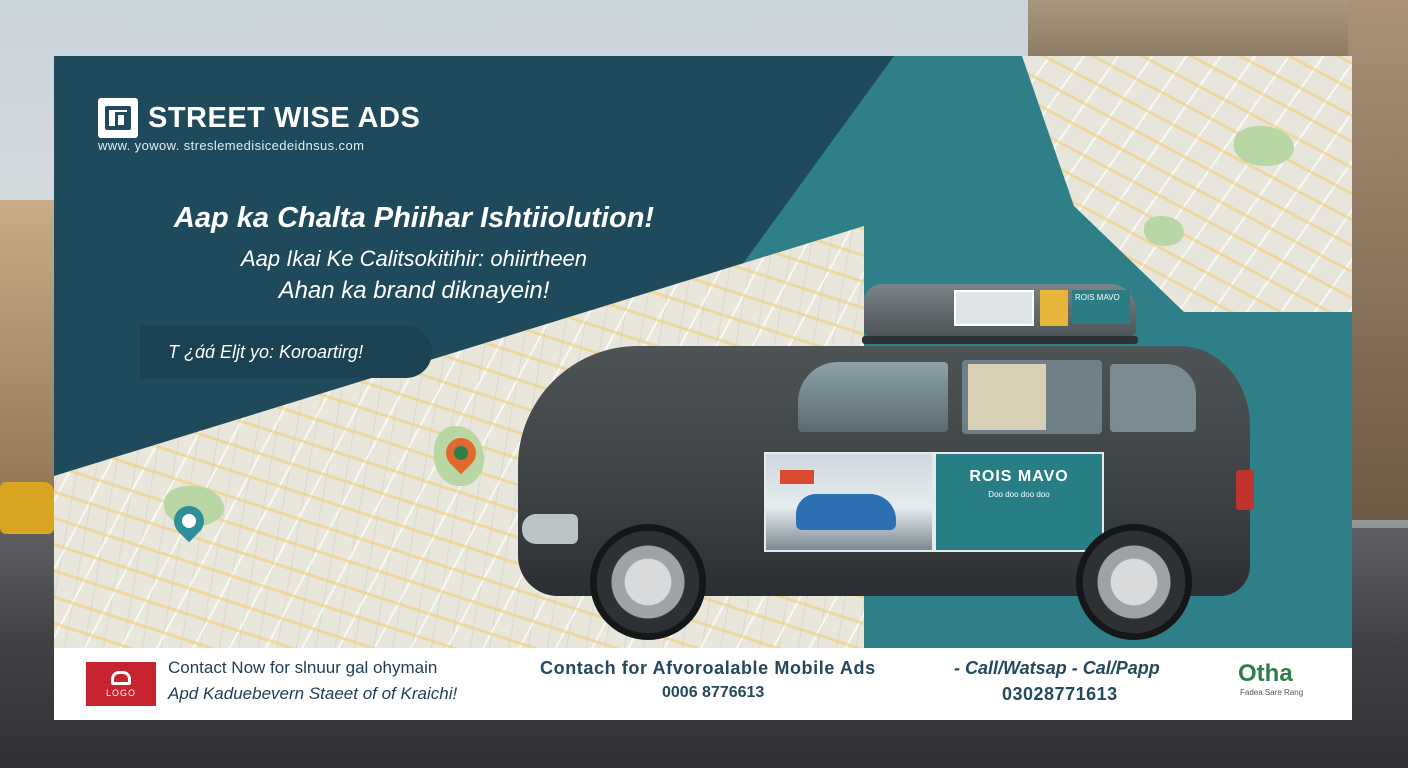 This screenshot has height=768, width=1408. Describe the element at coordinates (1272, 692) in the screenshot. I see `green-logo-tagline: Fadea Sare Rang` at that location.